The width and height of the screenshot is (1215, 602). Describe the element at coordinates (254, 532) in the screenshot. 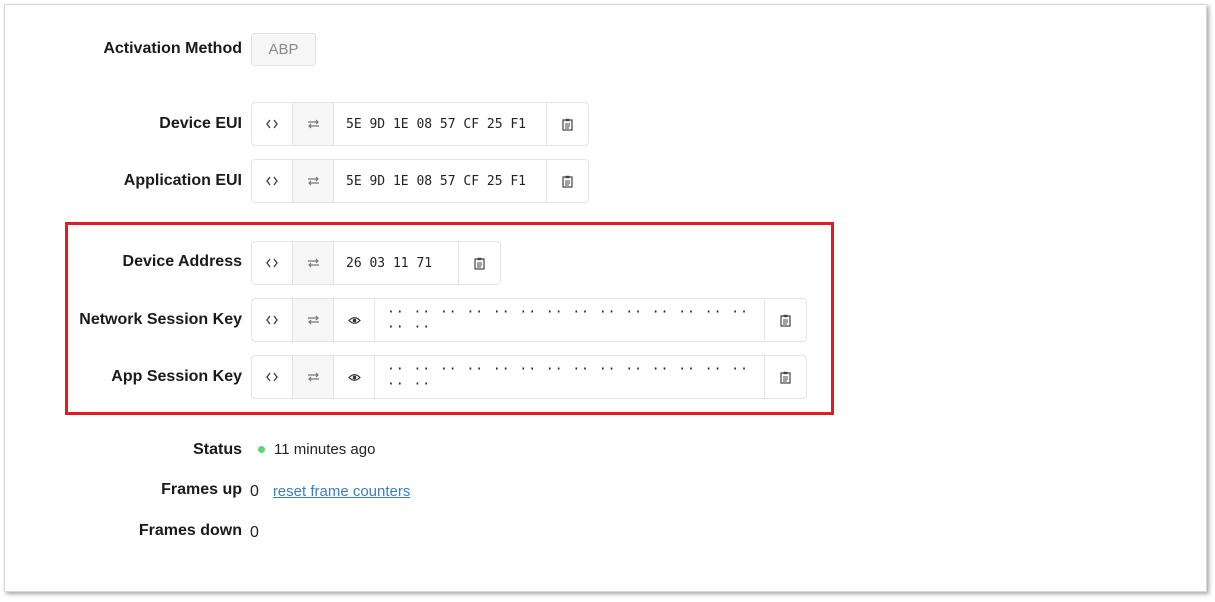

I see `frames-down-value: 0` at that location.